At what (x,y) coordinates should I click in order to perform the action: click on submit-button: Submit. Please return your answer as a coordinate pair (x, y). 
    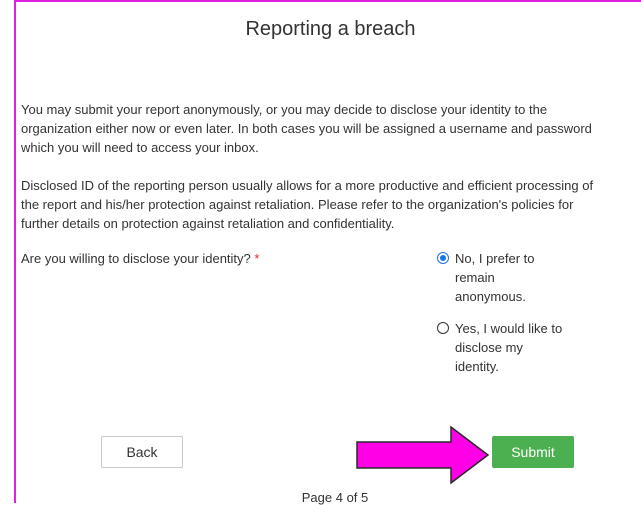
    Looking at the image, I should click on (533, 452).